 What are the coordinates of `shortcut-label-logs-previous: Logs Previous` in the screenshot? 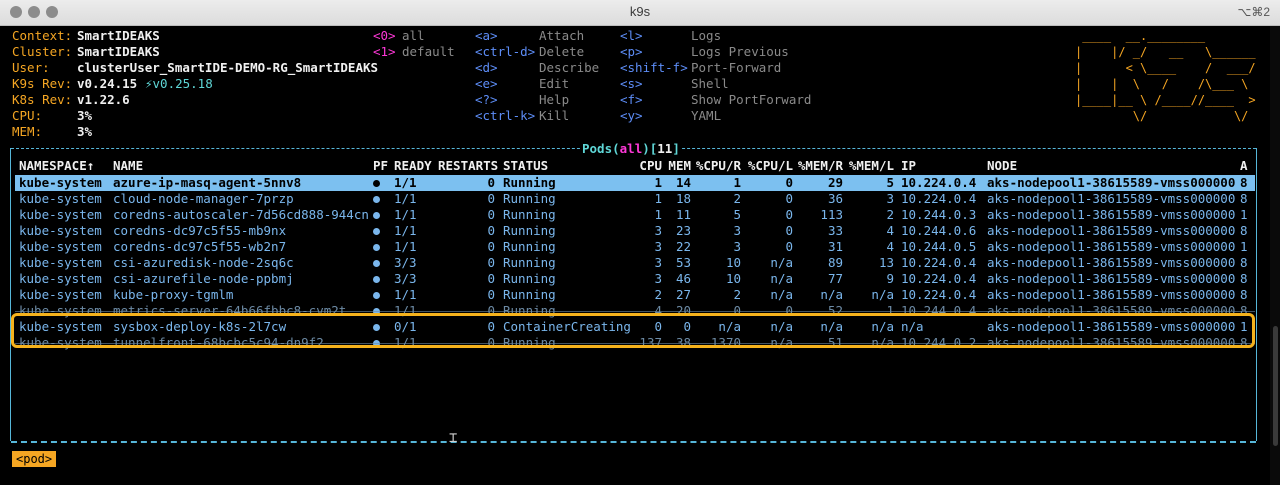 It's located at (740, 52).